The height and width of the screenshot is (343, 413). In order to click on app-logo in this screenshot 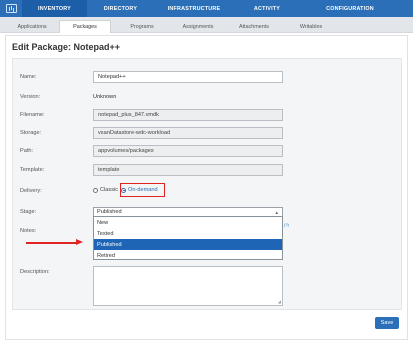, I will do `click(11, 8)`.